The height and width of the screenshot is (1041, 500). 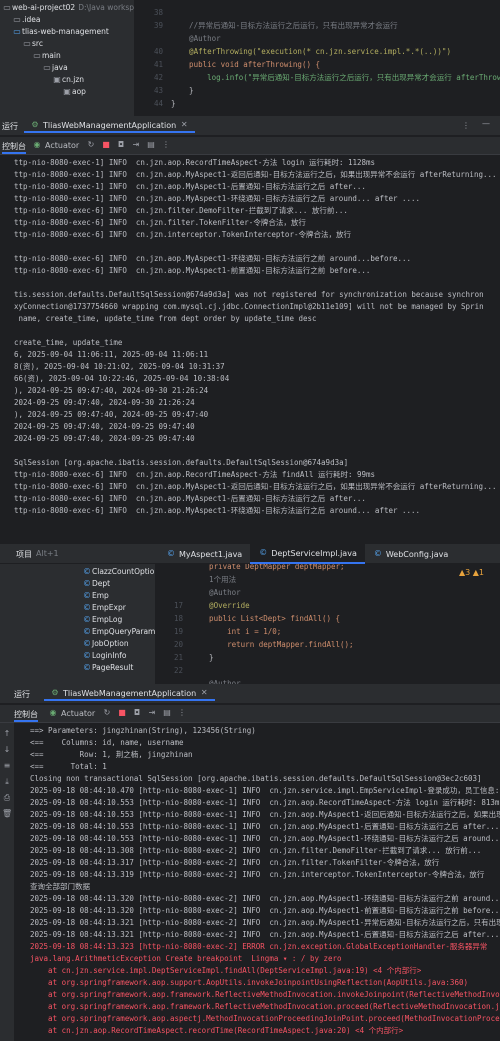 What do you see at coordinates (327, 605) in the screenshot?
I see `code-line: 17 @Override` at bounding box center [327, 605].